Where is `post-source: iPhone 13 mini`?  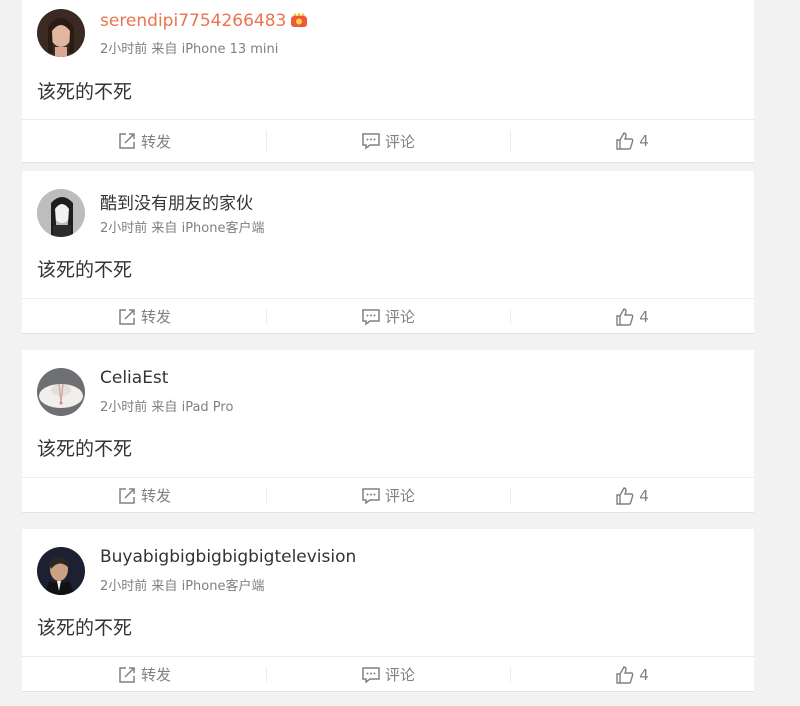
post-source: iPhone 13 mini is located at coordinates (230, 49).